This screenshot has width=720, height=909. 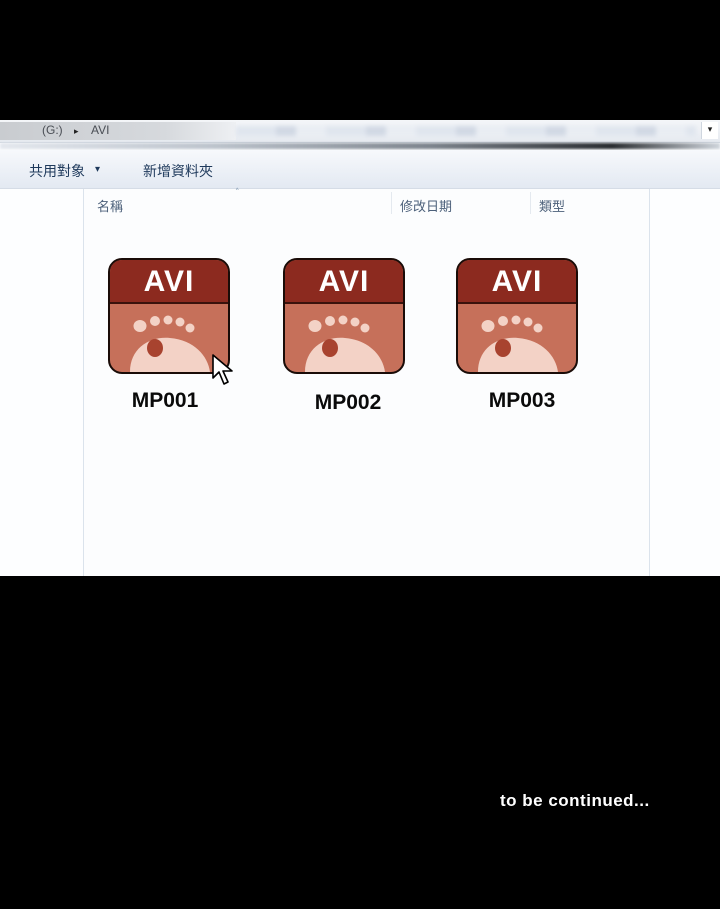 What do you see at coordinates (360, 146) in the screenshot?
I see `address-shadow-divider` at bounding box center [360, 146].